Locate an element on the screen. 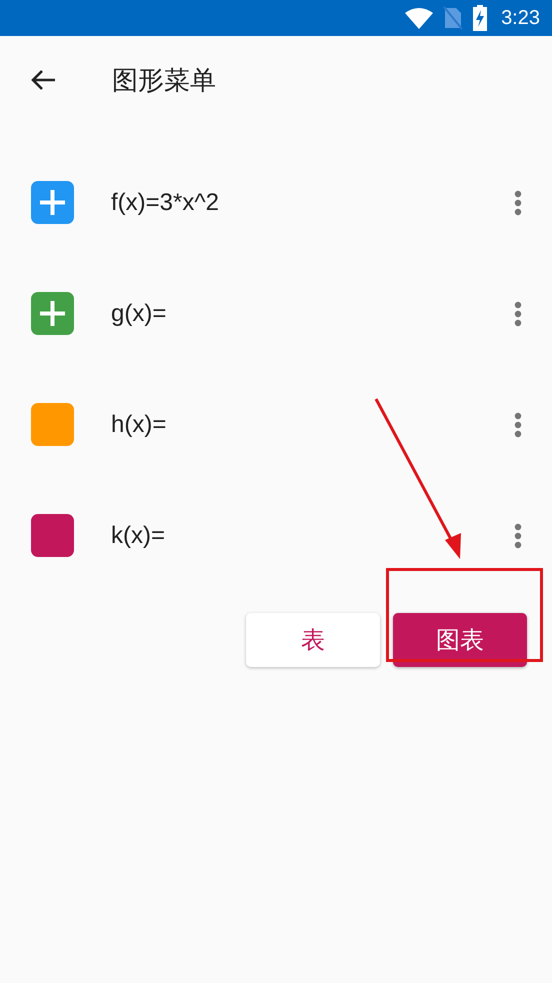  table-button: 表 is located at coordinates (313, 640).